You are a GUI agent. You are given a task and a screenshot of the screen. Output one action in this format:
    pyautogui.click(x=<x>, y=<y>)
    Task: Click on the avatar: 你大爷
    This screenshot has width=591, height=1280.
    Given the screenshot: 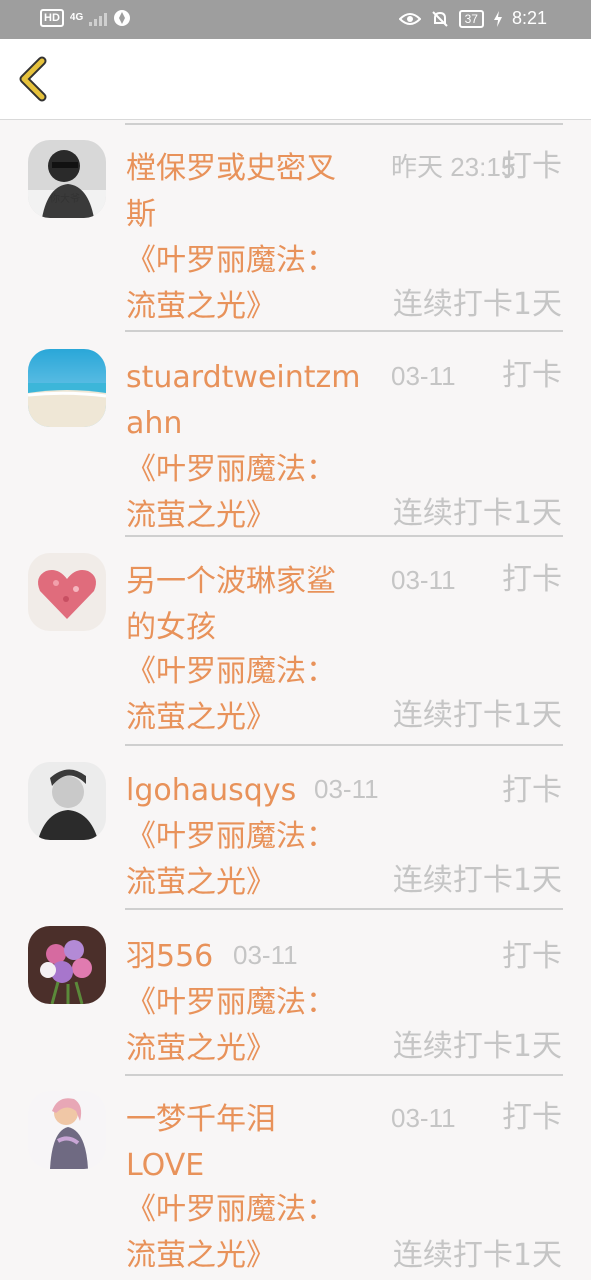 What is the action you would take?
    pyautogui.click(x=67, y=179)
    